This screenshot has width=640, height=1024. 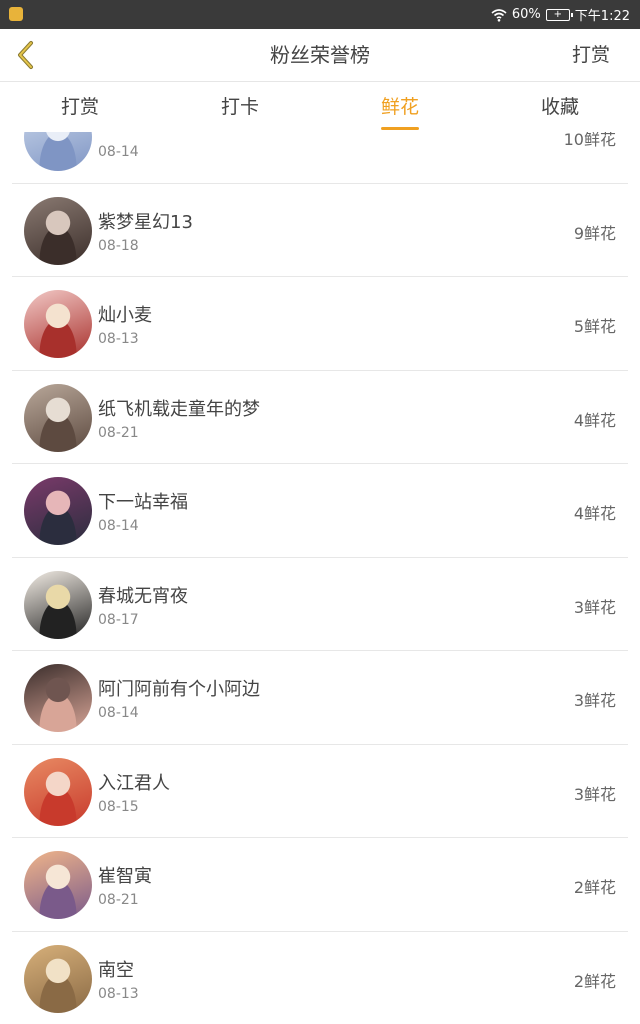 I want to click on tab-reward: 打赏, so click(x=80, y=107).